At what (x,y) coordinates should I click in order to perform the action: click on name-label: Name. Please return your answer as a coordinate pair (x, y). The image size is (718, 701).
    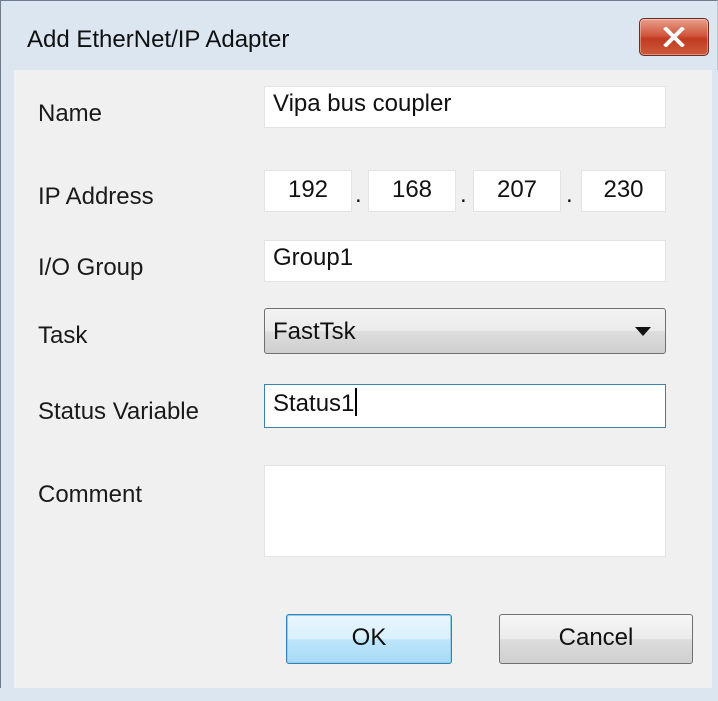
    Looking at the image, I should click on (70, 113).